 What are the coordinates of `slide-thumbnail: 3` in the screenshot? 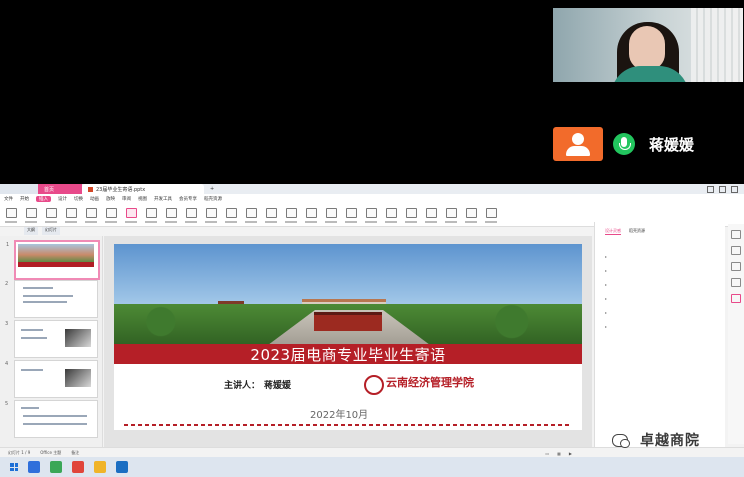 It's located at (51, 339).